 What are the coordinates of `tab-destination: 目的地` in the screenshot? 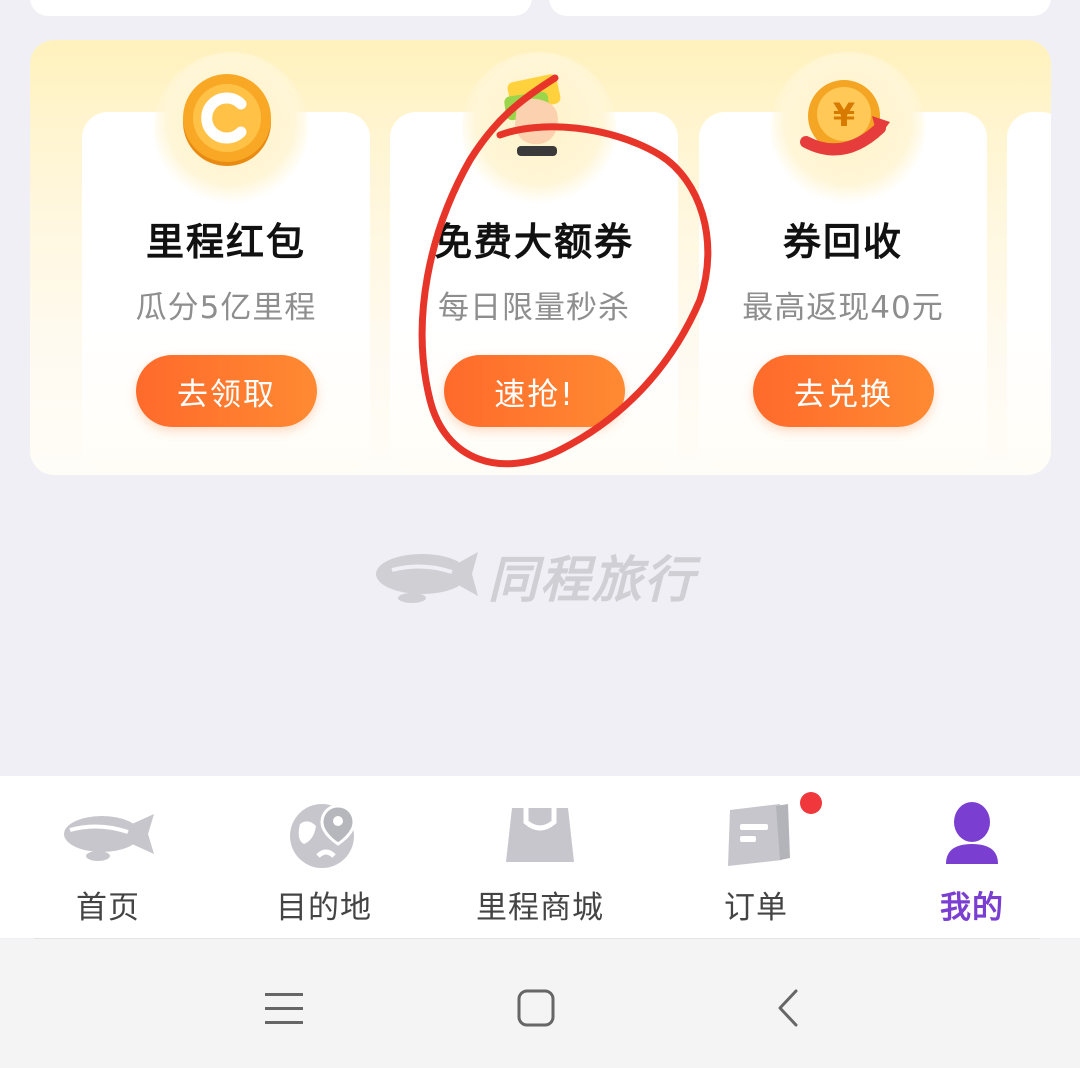 It's located at (324, 857).